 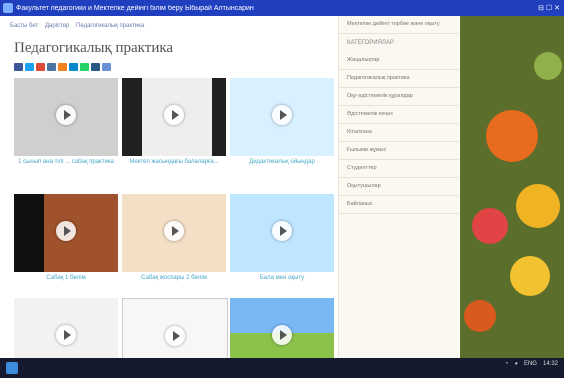 What do you see at coordinates (84, 67) in the screenshot?
I see `whatsapp-icon` at bounding box center [84, 67].